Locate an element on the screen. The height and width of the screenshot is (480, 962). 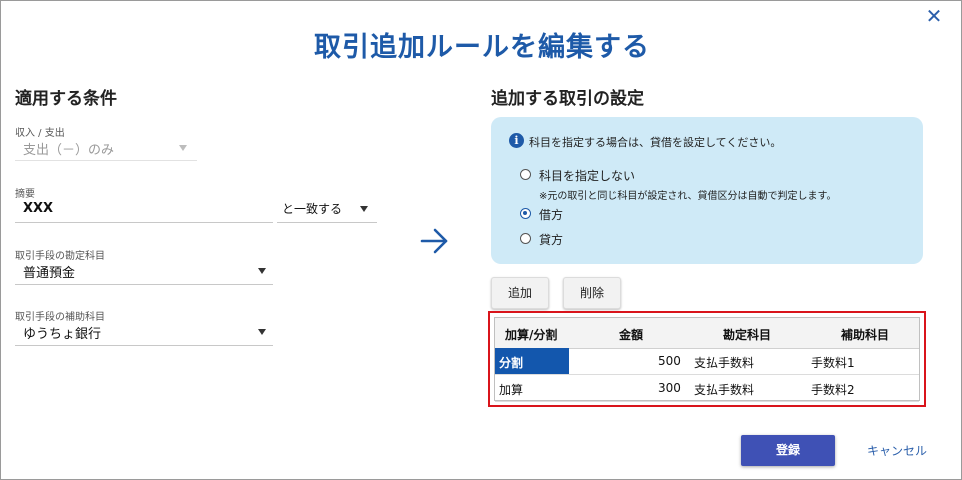
conditions-section-title: 適用する条件 is located at coordinates (66, 99).